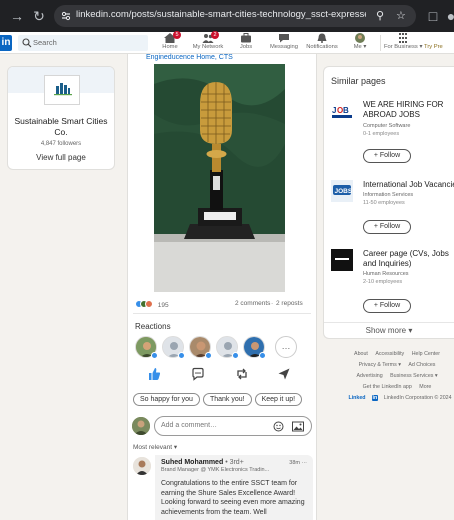  What do you see at coordinates (163, 305) in the screenshot?
I see `reaction-count: 195` at bounding box center [163, 305].